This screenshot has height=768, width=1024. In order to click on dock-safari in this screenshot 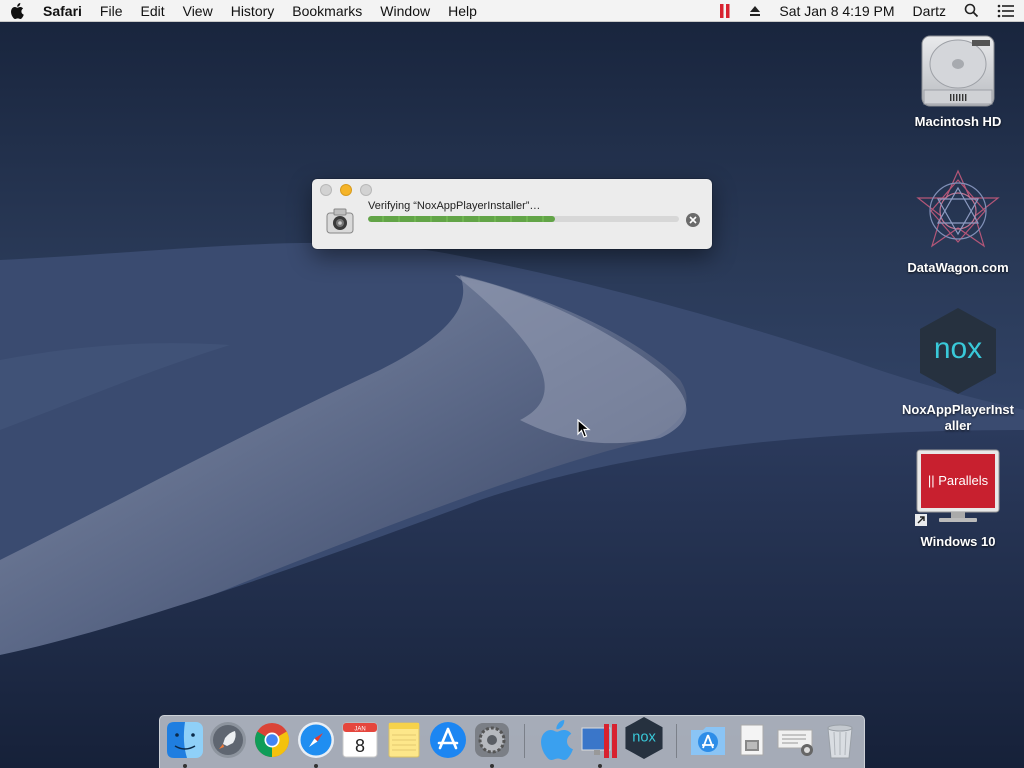, I will do `click(316, 744)`.